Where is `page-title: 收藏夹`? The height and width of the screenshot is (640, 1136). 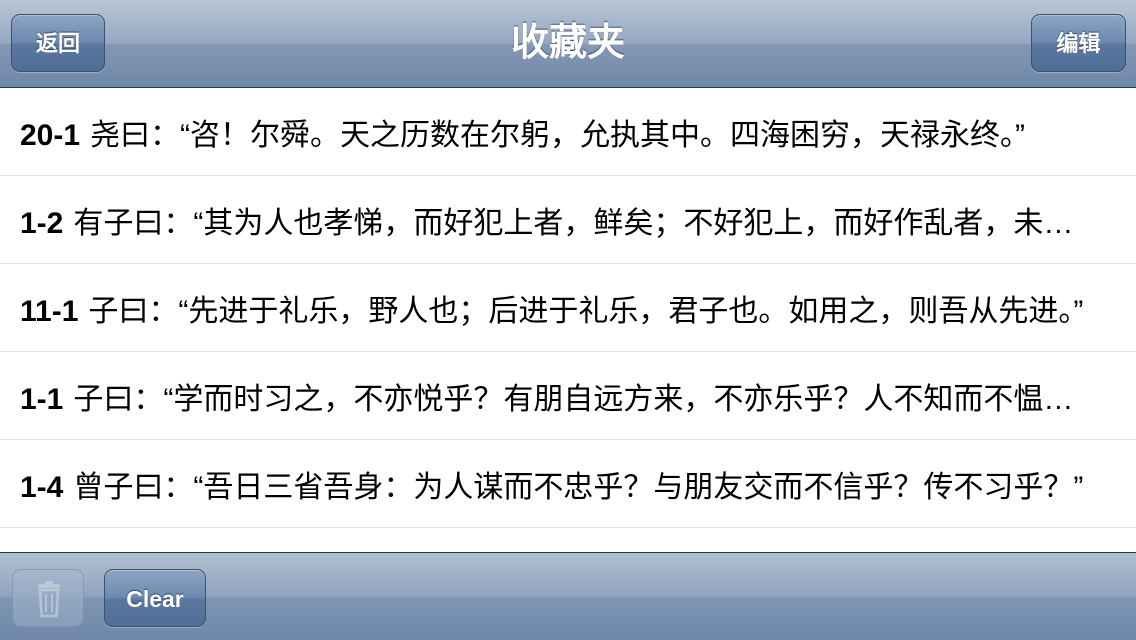 page-title: 收藏夹 is located at coordinates (567, 43).